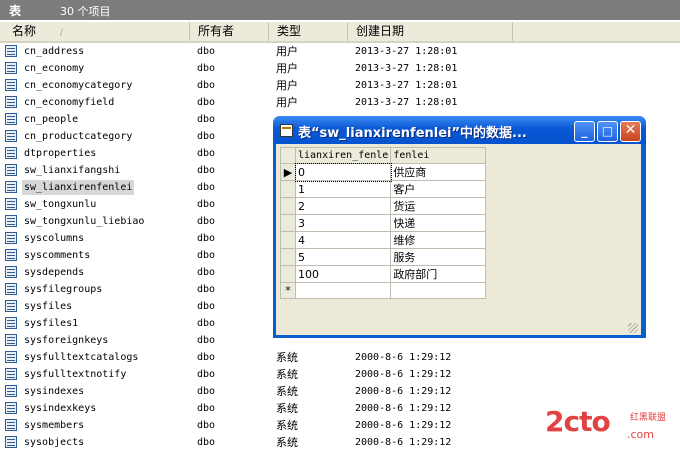  What do you see at coordinates (60, 204) in the screenshot?
I see `row-name: sw_tongxunlu` at bounding box center [60, 204].